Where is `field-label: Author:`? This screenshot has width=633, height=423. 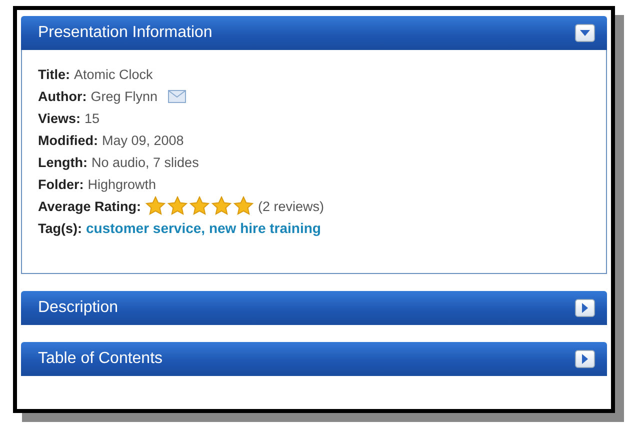
field-label: Author: is located at coordinates (62, 96).